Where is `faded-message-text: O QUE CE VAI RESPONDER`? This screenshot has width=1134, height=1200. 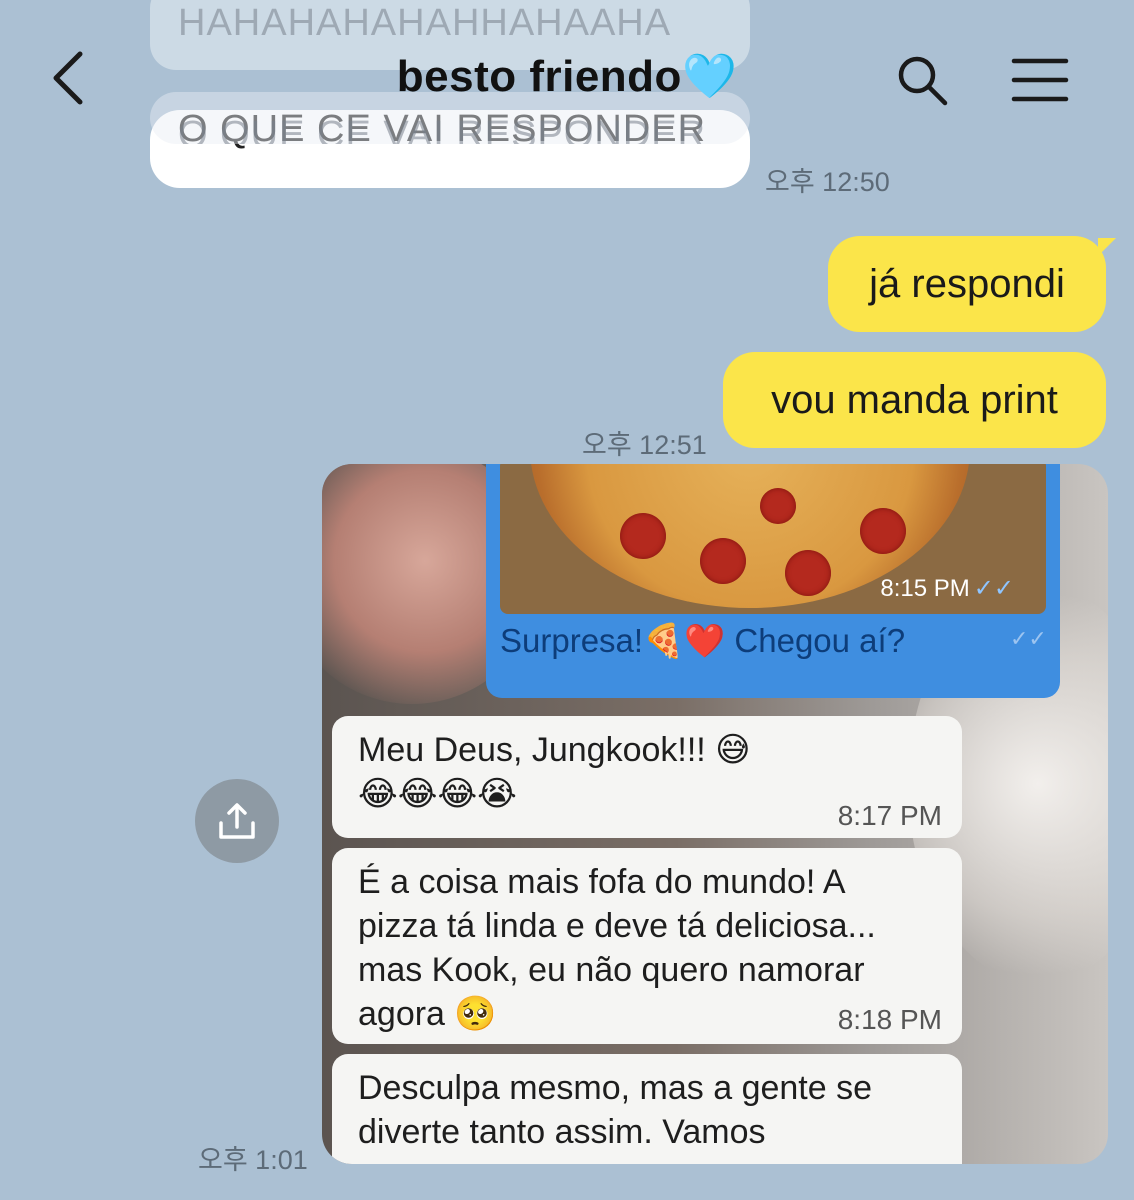 faded-message-text: O QUE CE VAI RESPONDER is located at coordinates (442, 129).